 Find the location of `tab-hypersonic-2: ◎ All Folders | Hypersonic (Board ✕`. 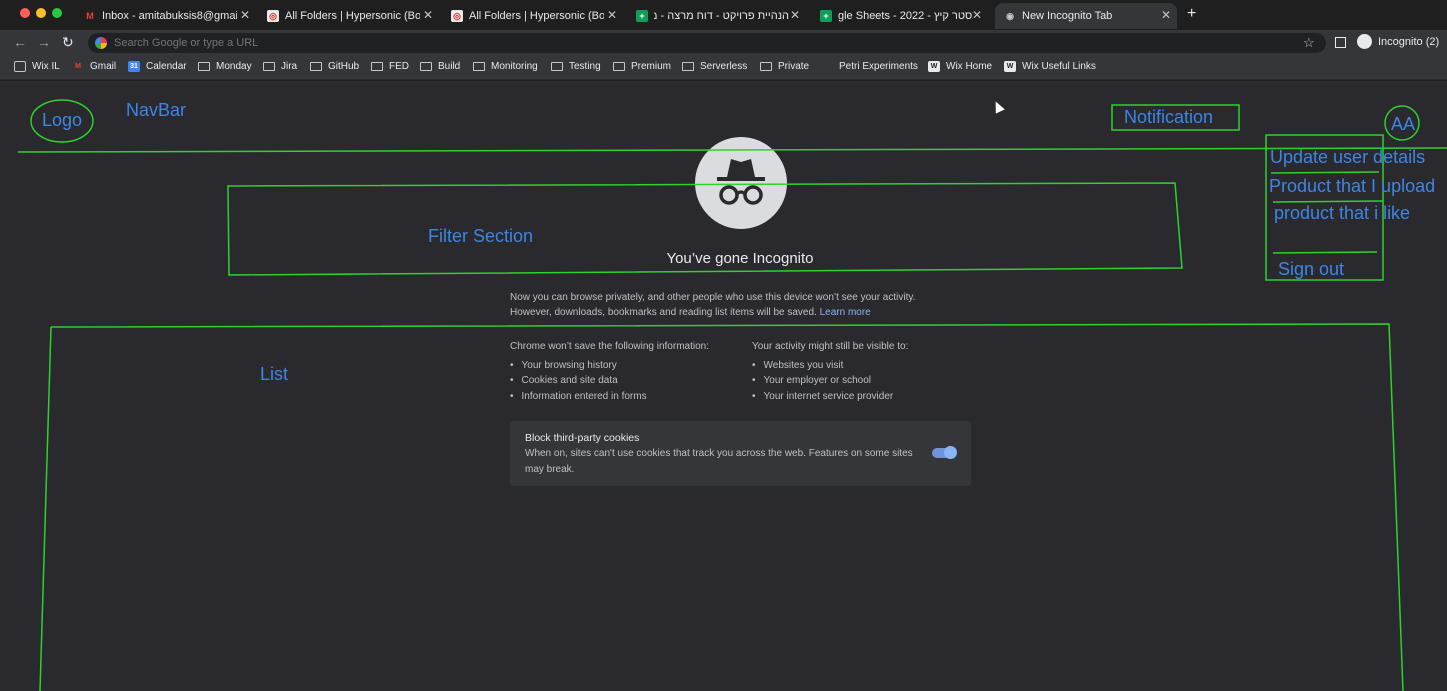

tab-hypersonic-2: ◎ All Folders | Hypersonic (Board ✕ is located at coordinates (537, 16).